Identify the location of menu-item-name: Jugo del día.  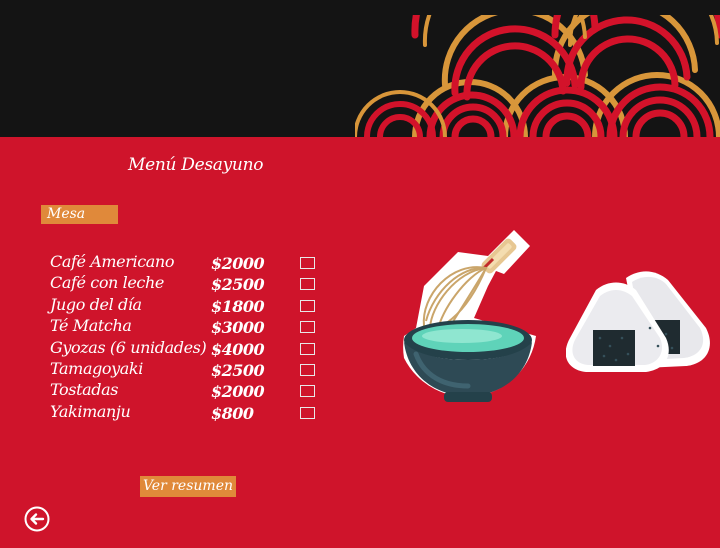
(96, 304).